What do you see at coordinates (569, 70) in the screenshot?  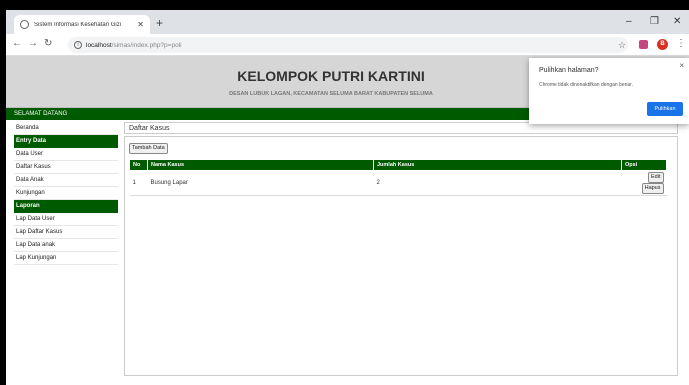 I see `popup-title: Pulihkan halaman?` at bounding box center [569, 70].